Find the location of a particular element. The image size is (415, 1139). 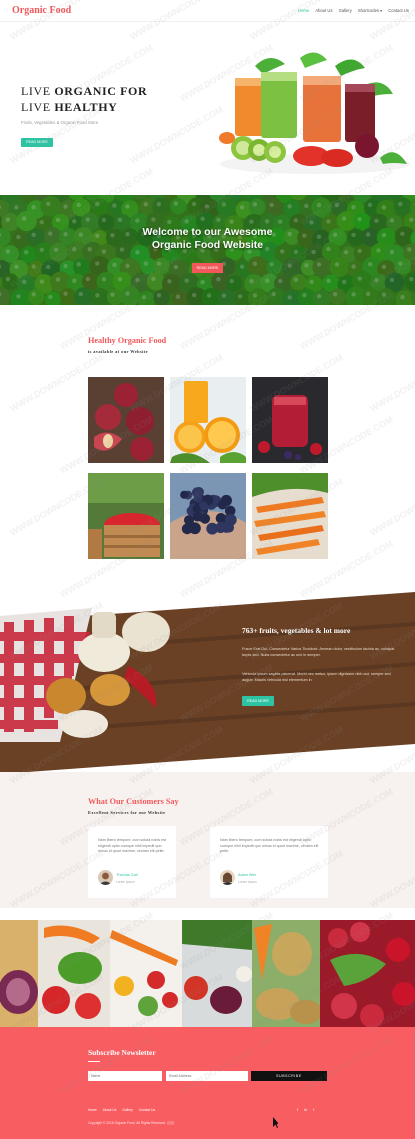

testimonials-subtitle: Excellent Services for our Website is located at coordinates (127, 812).